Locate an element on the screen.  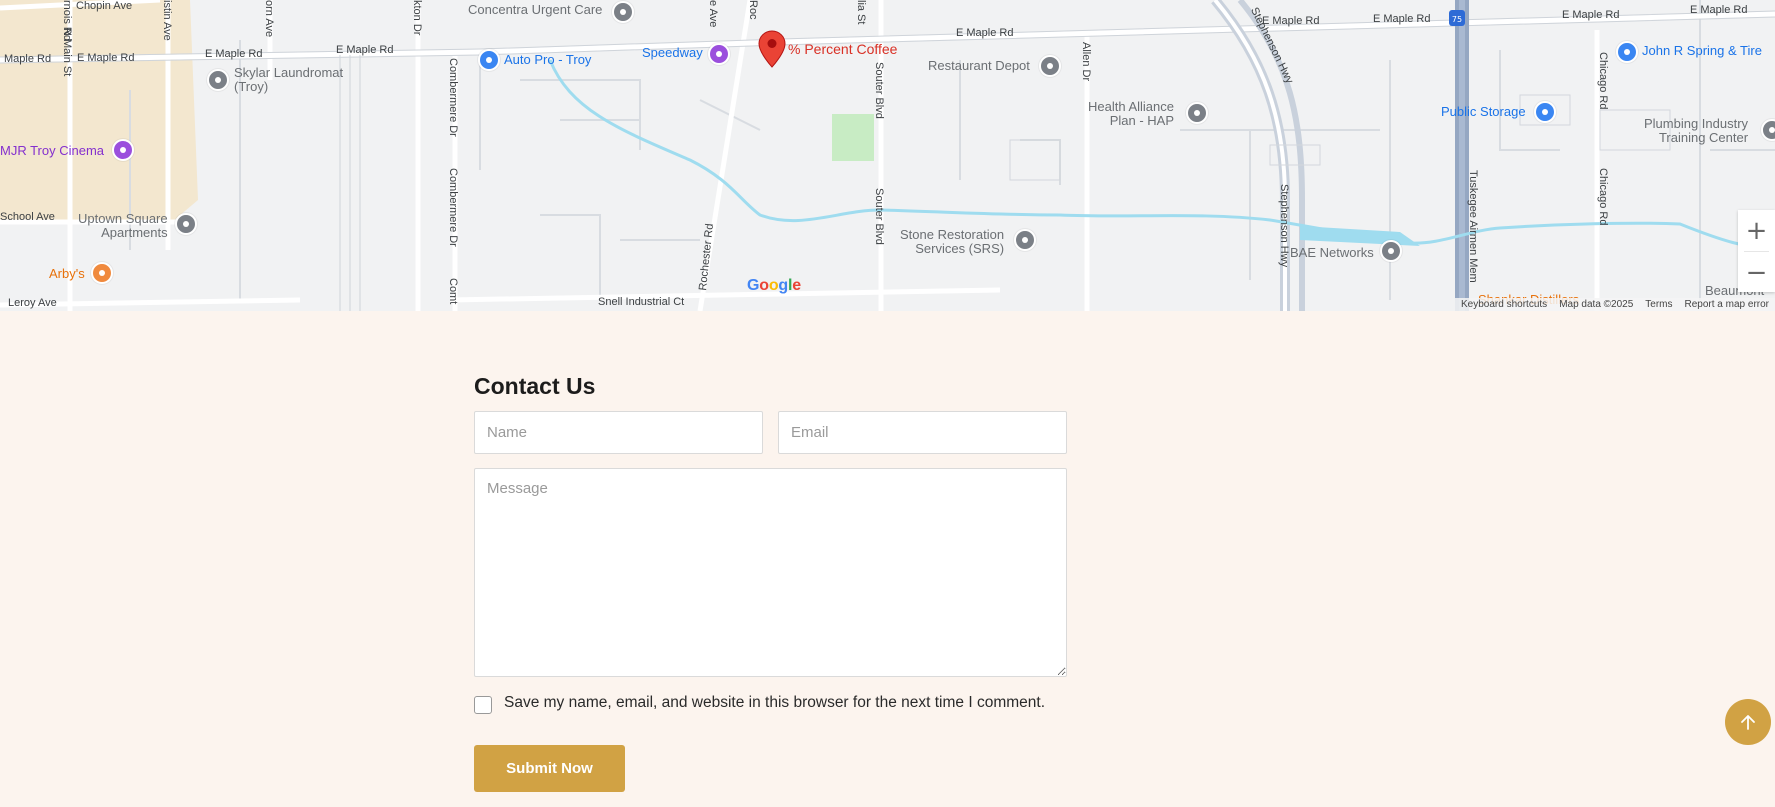
office-pin-icon is located at coordinates (1197, 113).